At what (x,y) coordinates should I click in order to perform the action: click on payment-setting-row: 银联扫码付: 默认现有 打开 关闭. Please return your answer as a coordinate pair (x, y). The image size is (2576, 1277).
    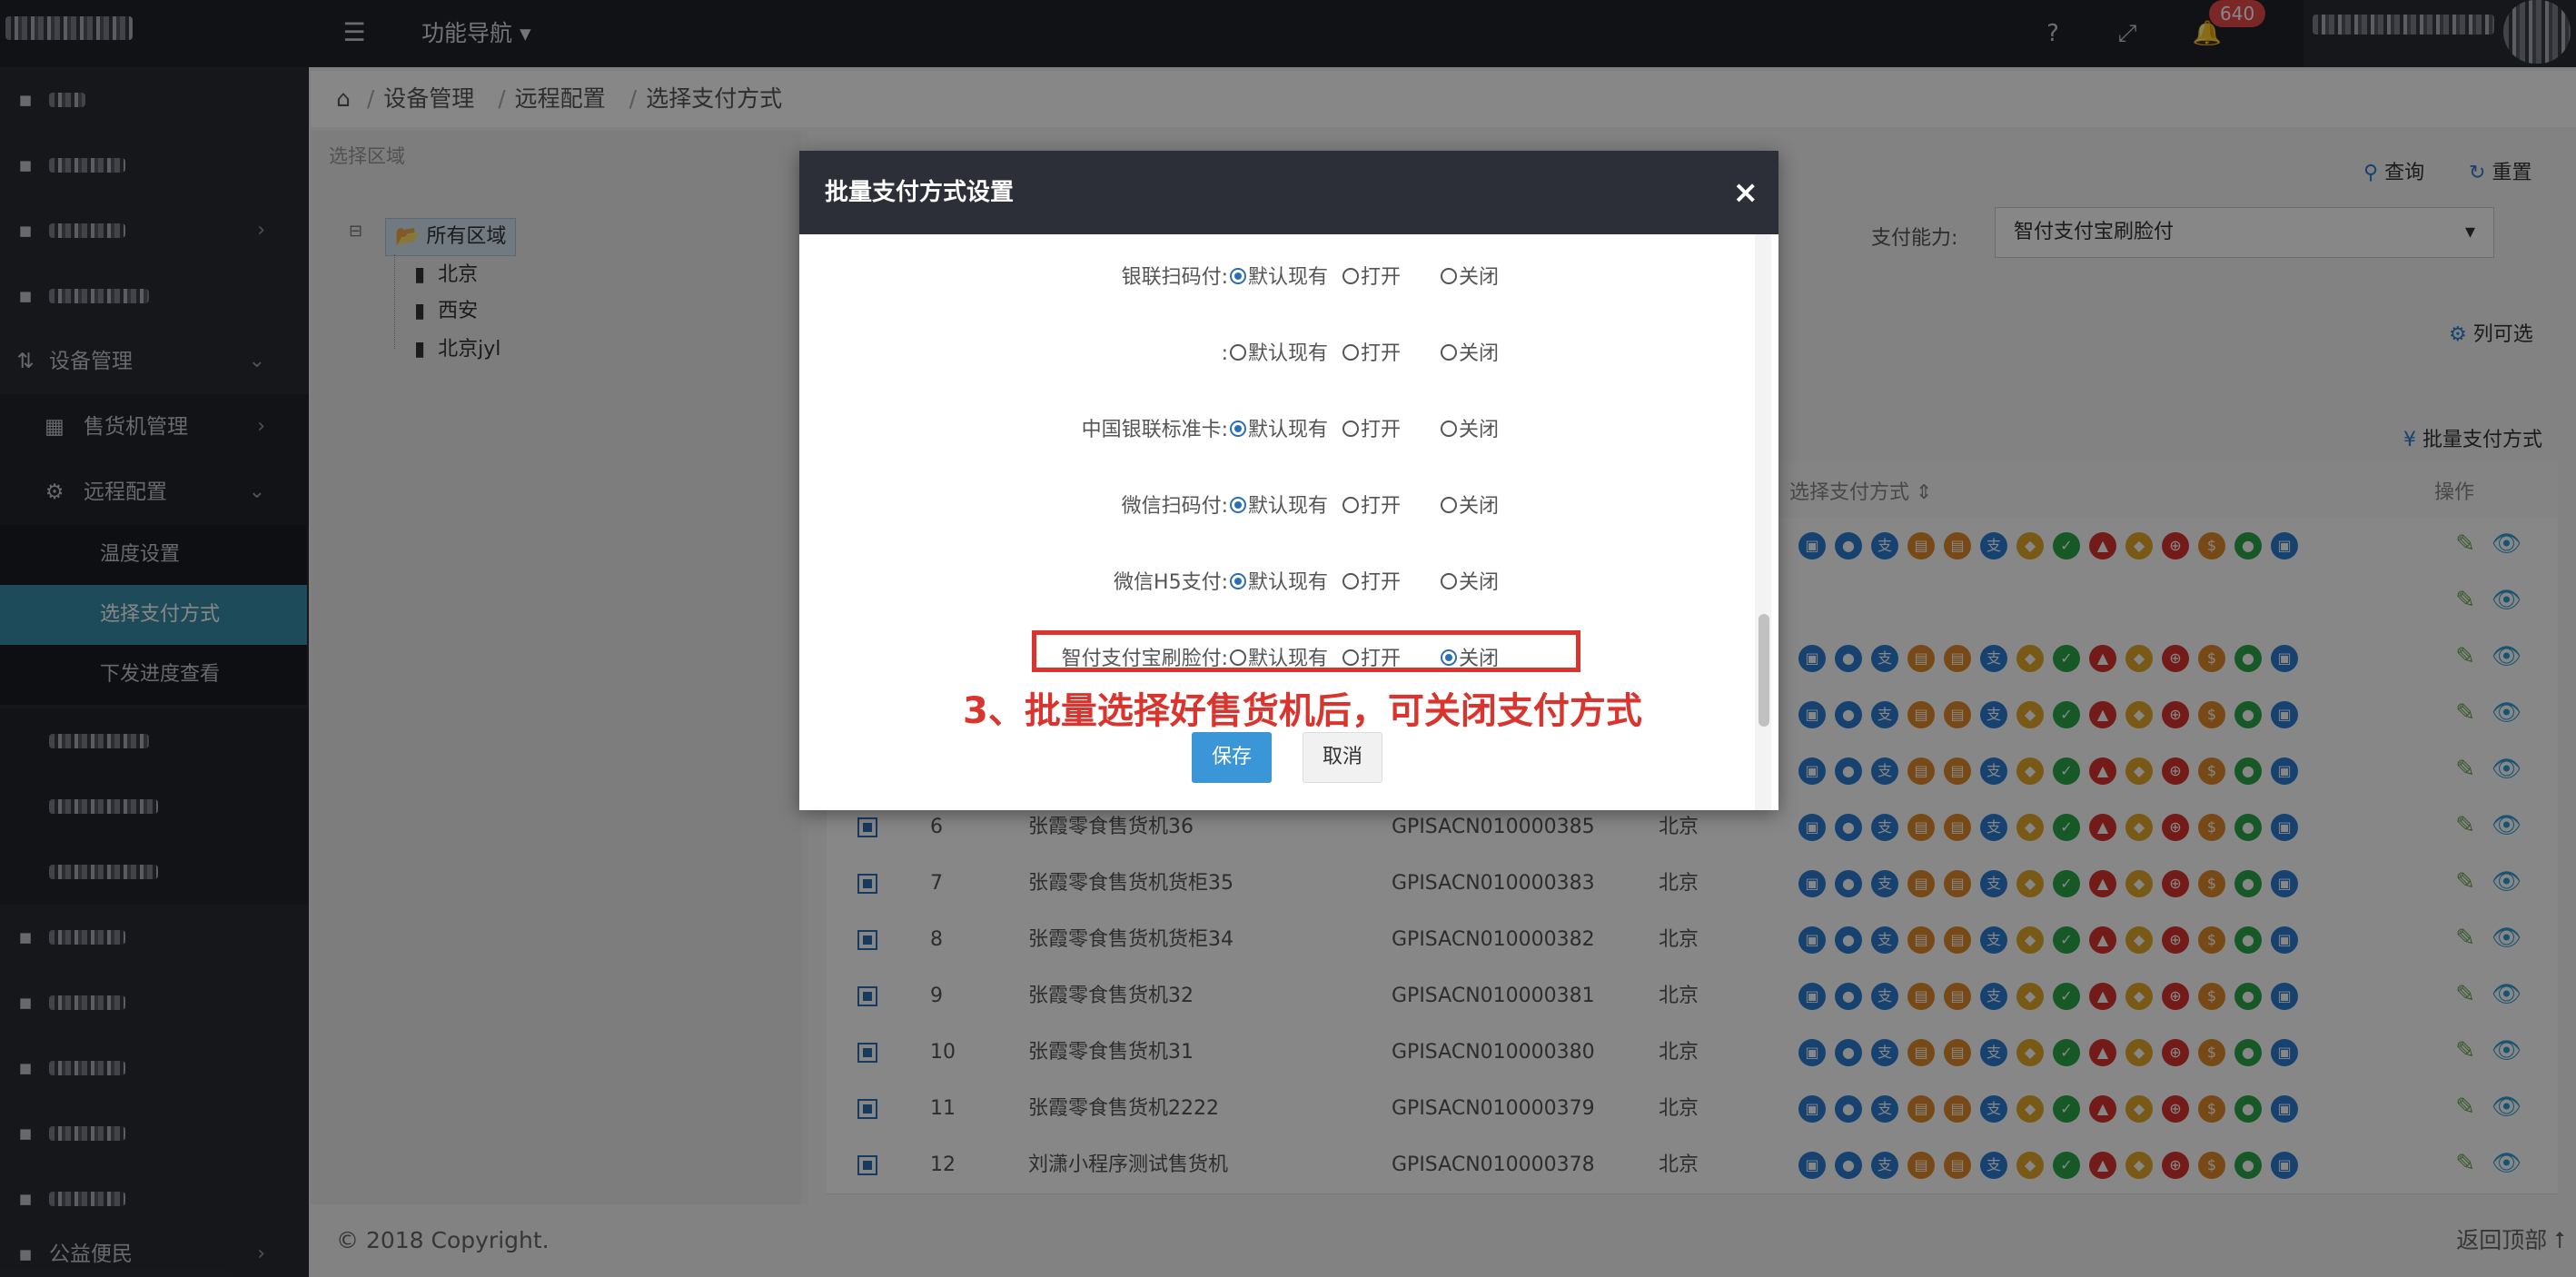
    Looking at the image, I should click on (1253, 278).